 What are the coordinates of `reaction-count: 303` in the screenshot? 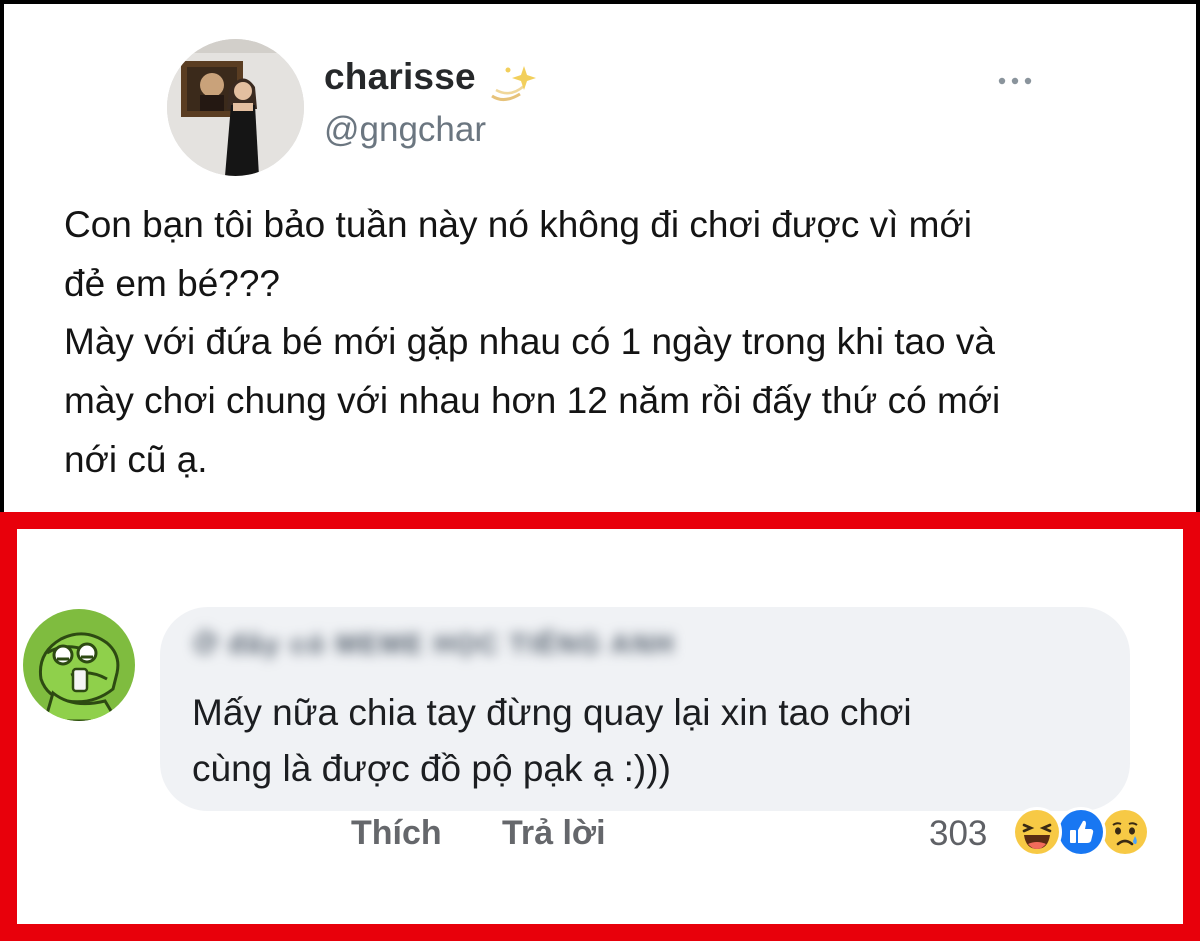 It's located at (958, 834).